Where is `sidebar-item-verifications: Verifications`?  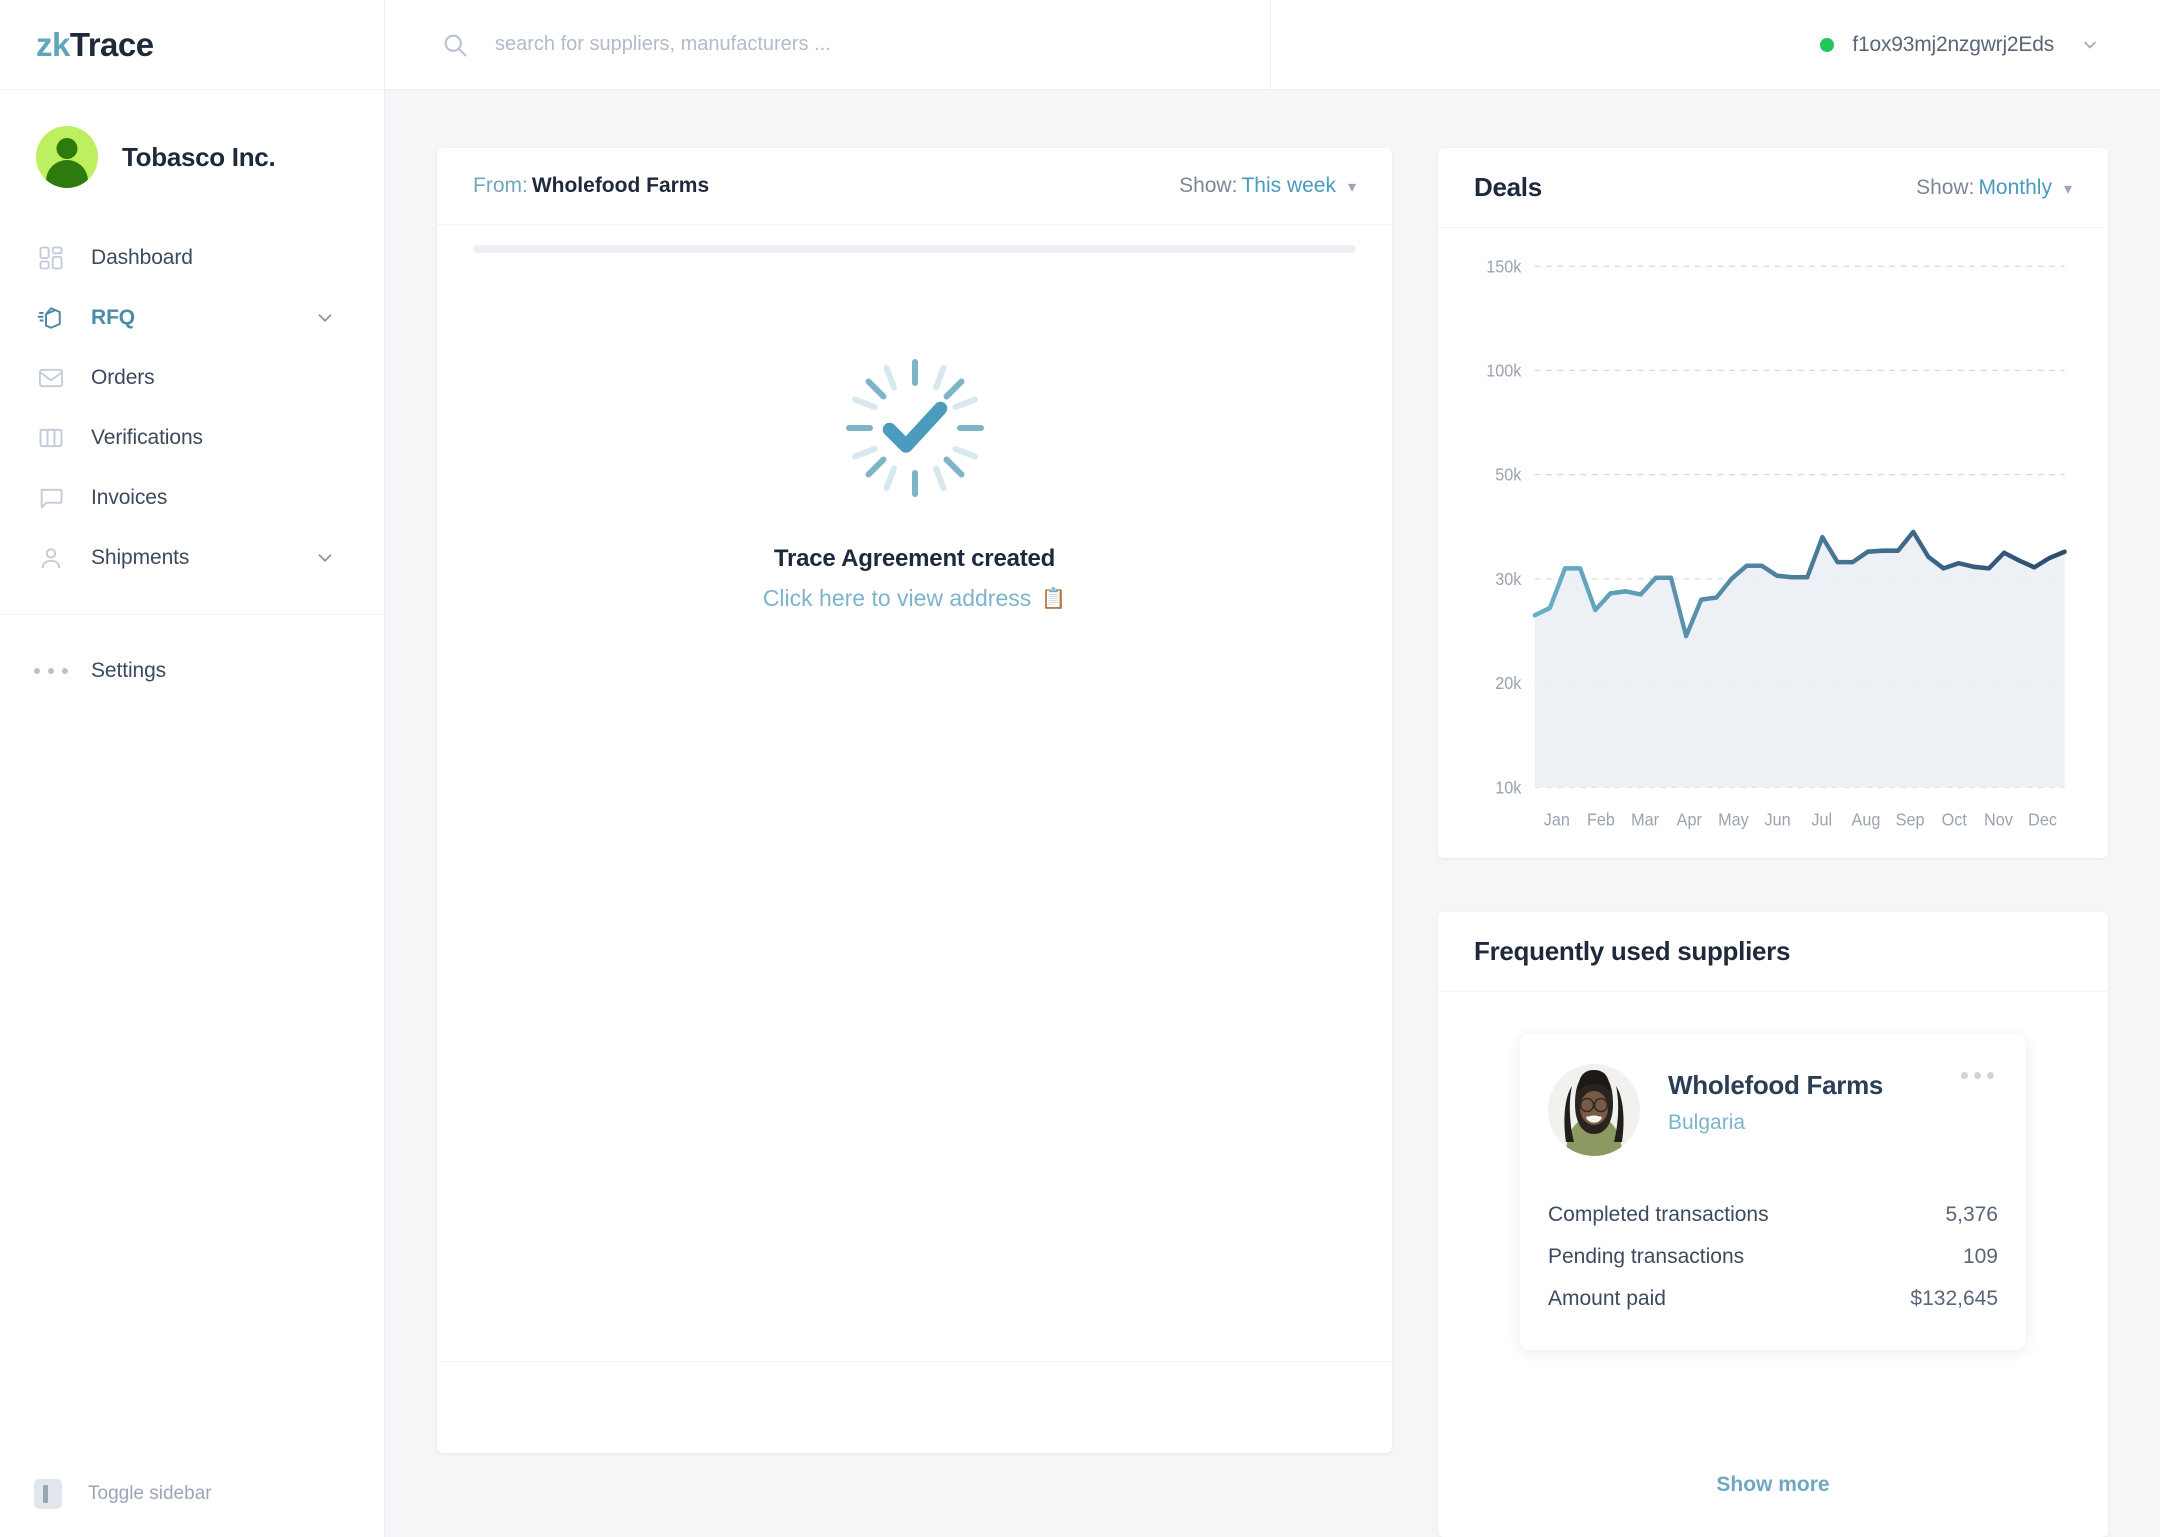
sidebar-item-verifications: Verifications is located at coordinates (192, 438).